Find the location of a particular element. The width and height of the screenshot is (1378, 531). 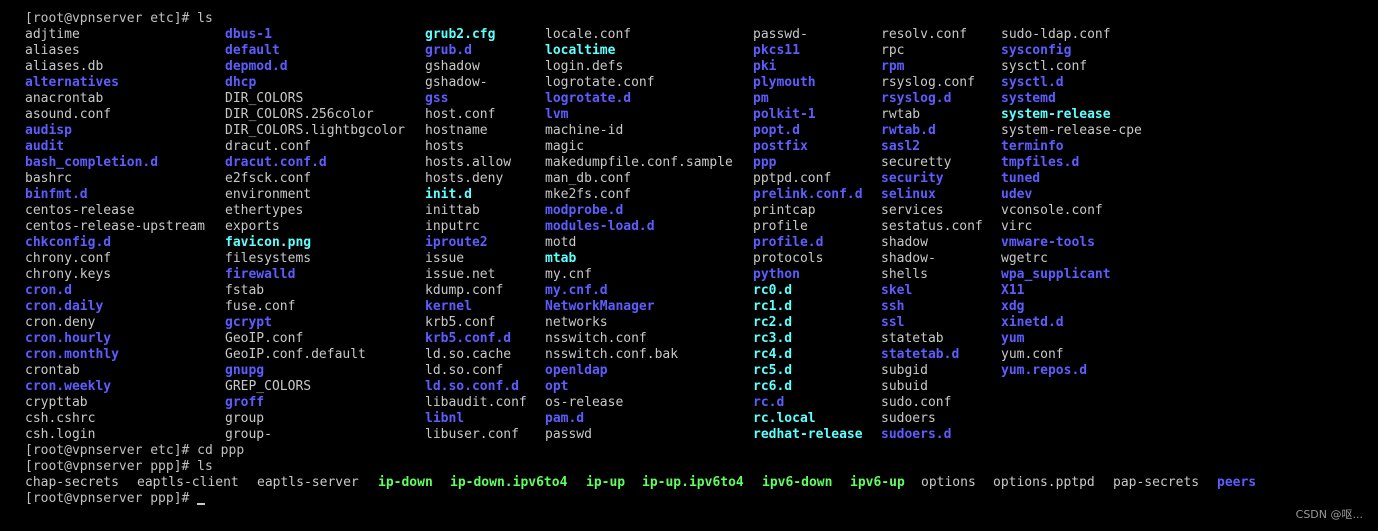

file-entry: favicon.png is located at coordinates (268, 242).